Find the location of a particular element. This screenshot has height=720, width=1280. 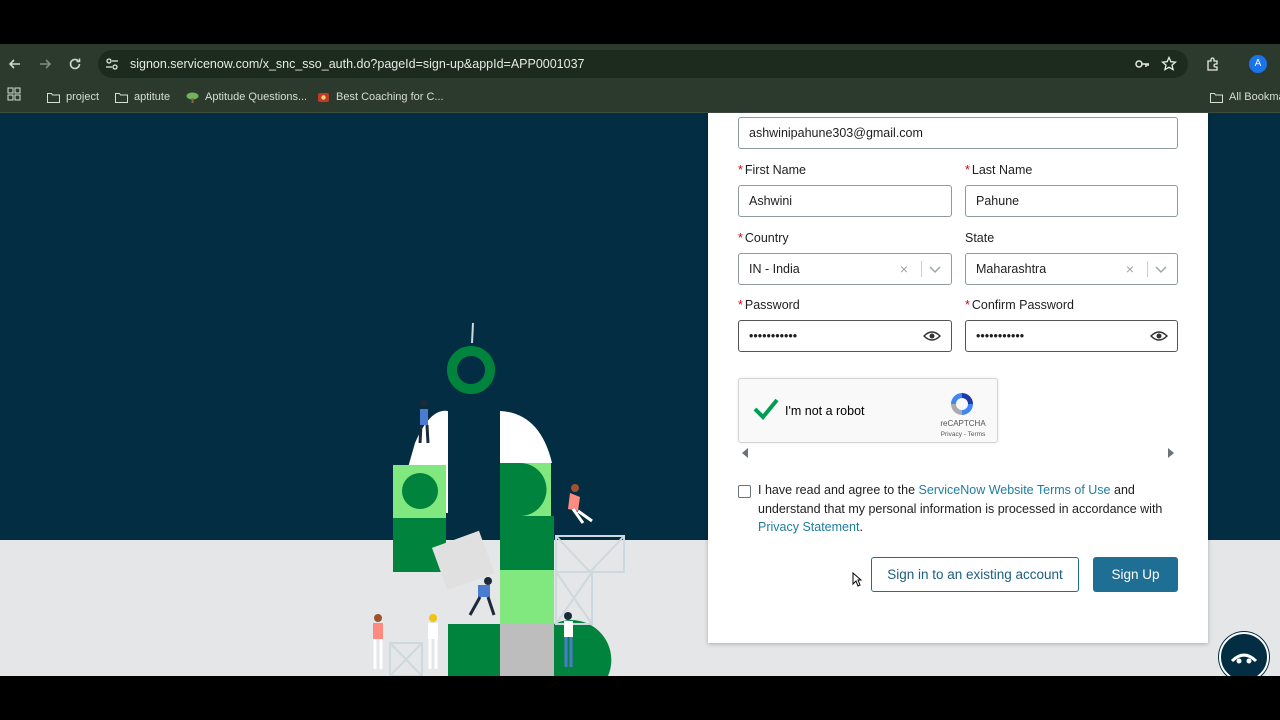

scroll-left-icon is located at coordinates (745, 453).